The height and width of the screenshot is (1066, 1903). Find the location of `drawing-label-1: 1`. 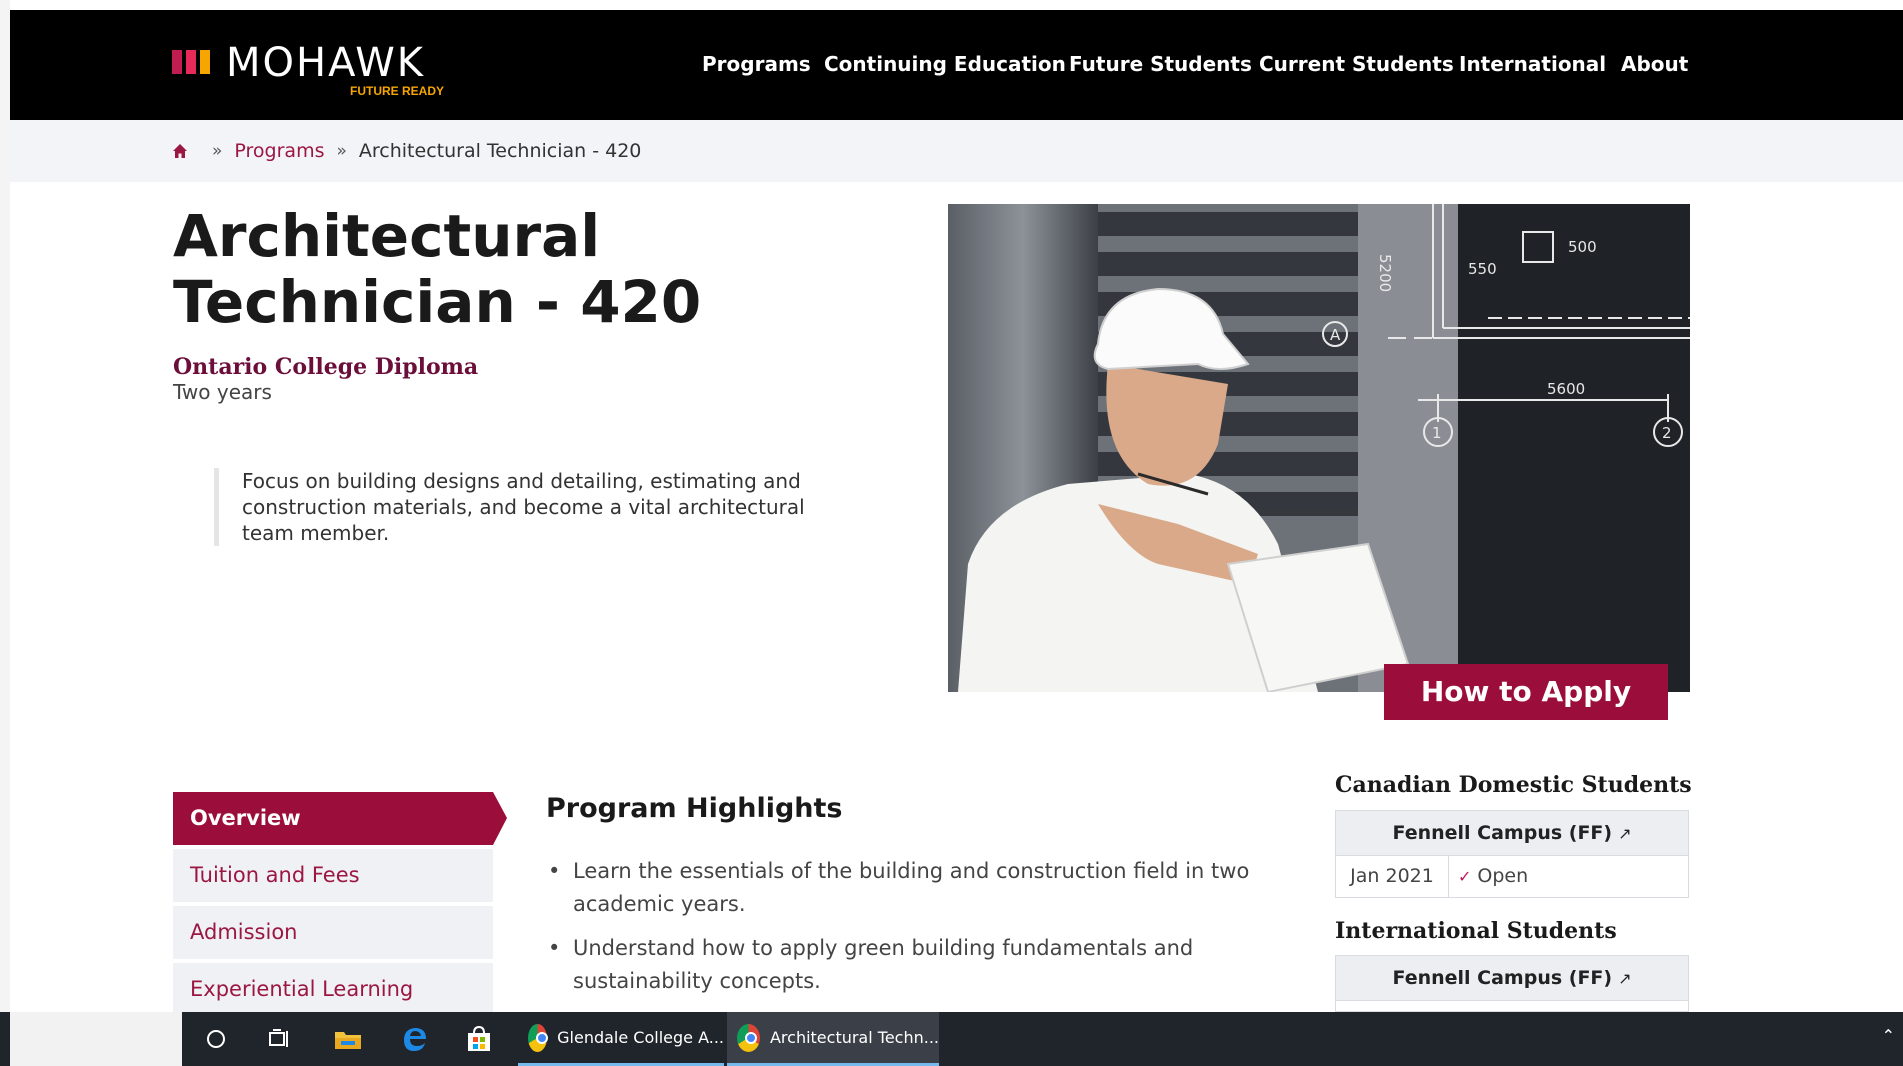

drawing-label-1: 1 is located at coordinates (1437, 433).